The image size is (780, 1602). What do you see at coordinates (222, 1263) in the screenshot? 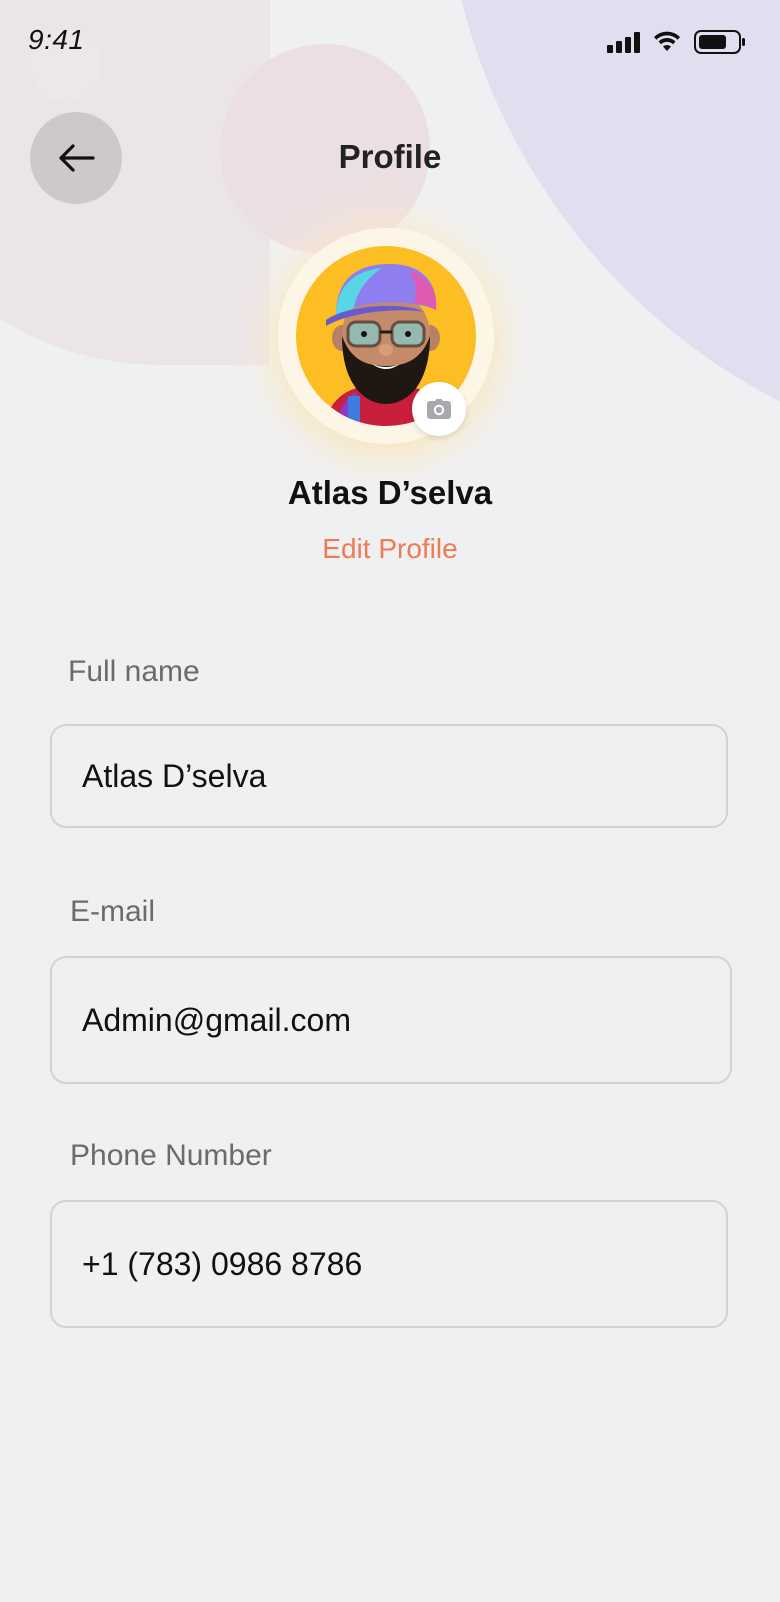
I see `phone-value: +1 (783) 0986 8786` at bounding box center [222, 1263].